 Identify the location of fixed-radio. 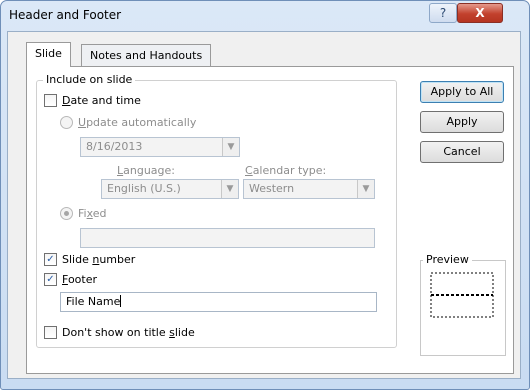
(66, 213).